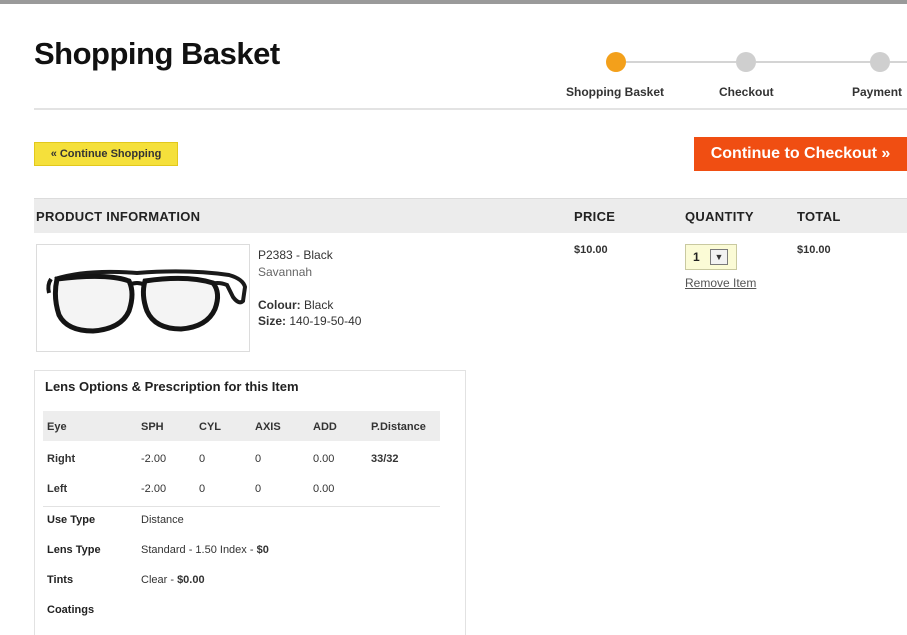  What do you see at coordinates (258, 489) in the screenshot?
I see `rx-left-axis: 0` at bounding box center [258, 489].